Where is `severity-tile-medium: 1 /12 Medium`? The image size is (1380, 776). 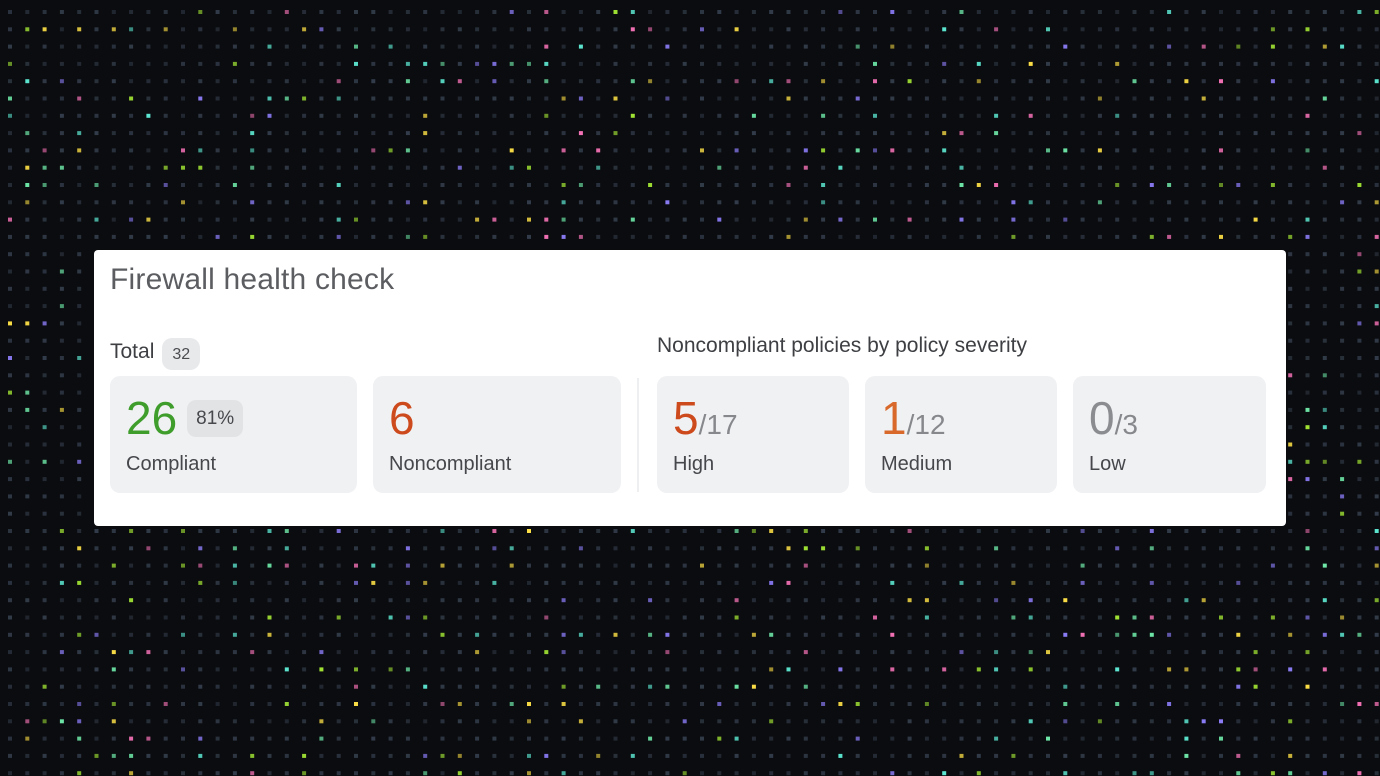
severity-tile-medium: 1 /12 Medium is located at coordinates (961, 434).